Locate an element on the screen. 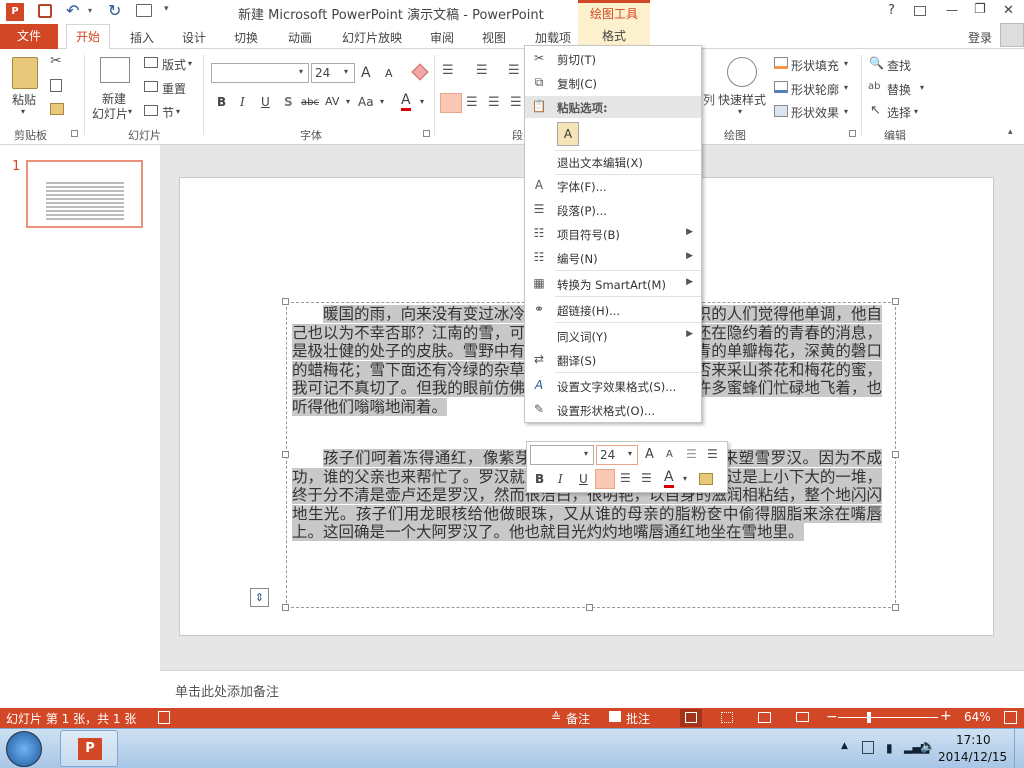 Image resolution: width=1024 pixels, height=768 pixels. tab-insert: 插入 is located at coordinates (142, 37).